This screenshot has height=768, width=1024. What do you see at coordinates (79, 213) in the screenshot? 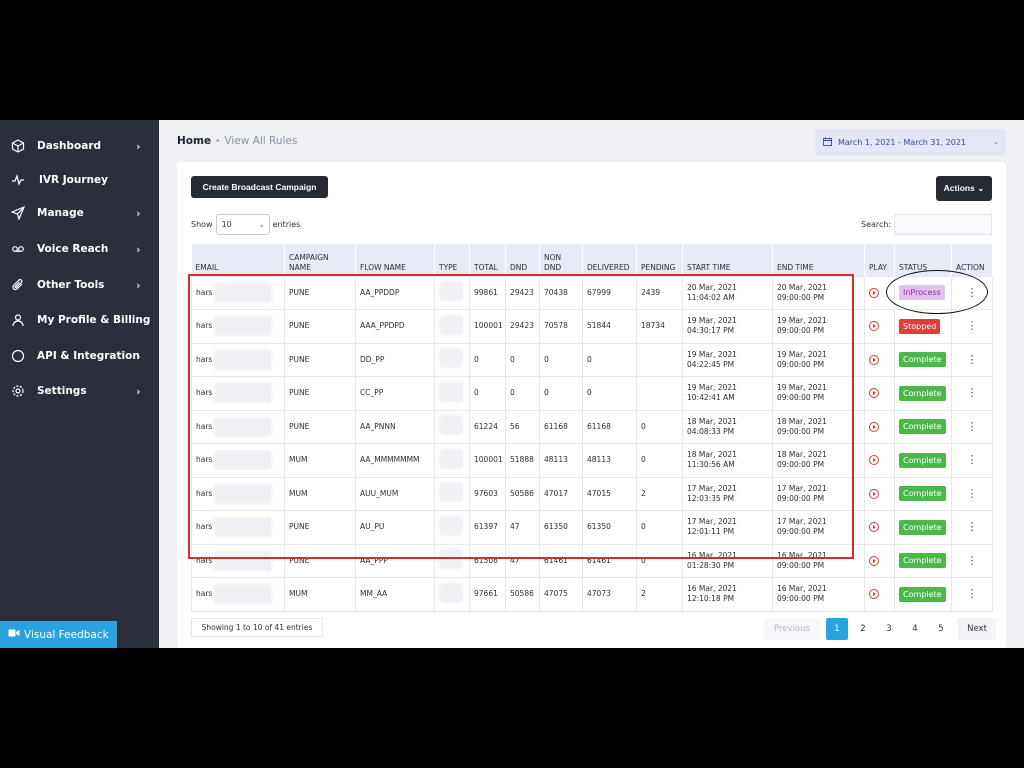
I see `sidebar-item-manage: Manage ›` at bounding box center [79, 213].